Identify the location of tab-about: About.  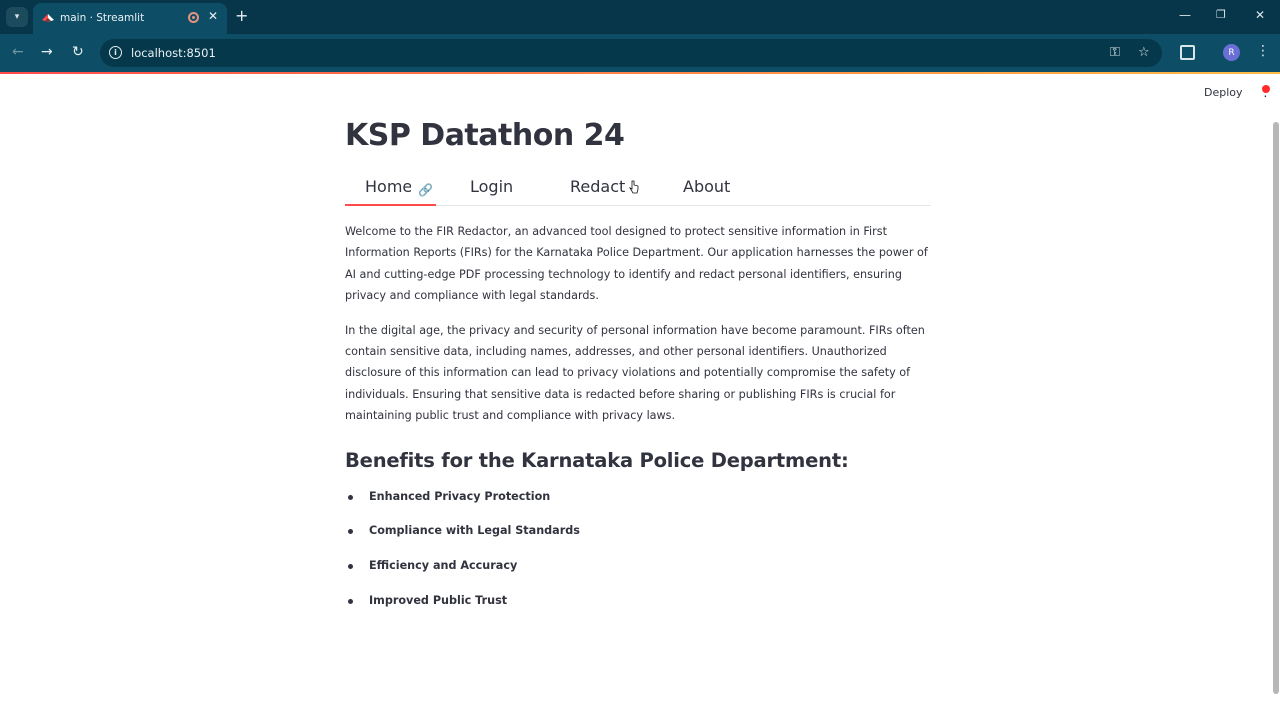
(706, 191).